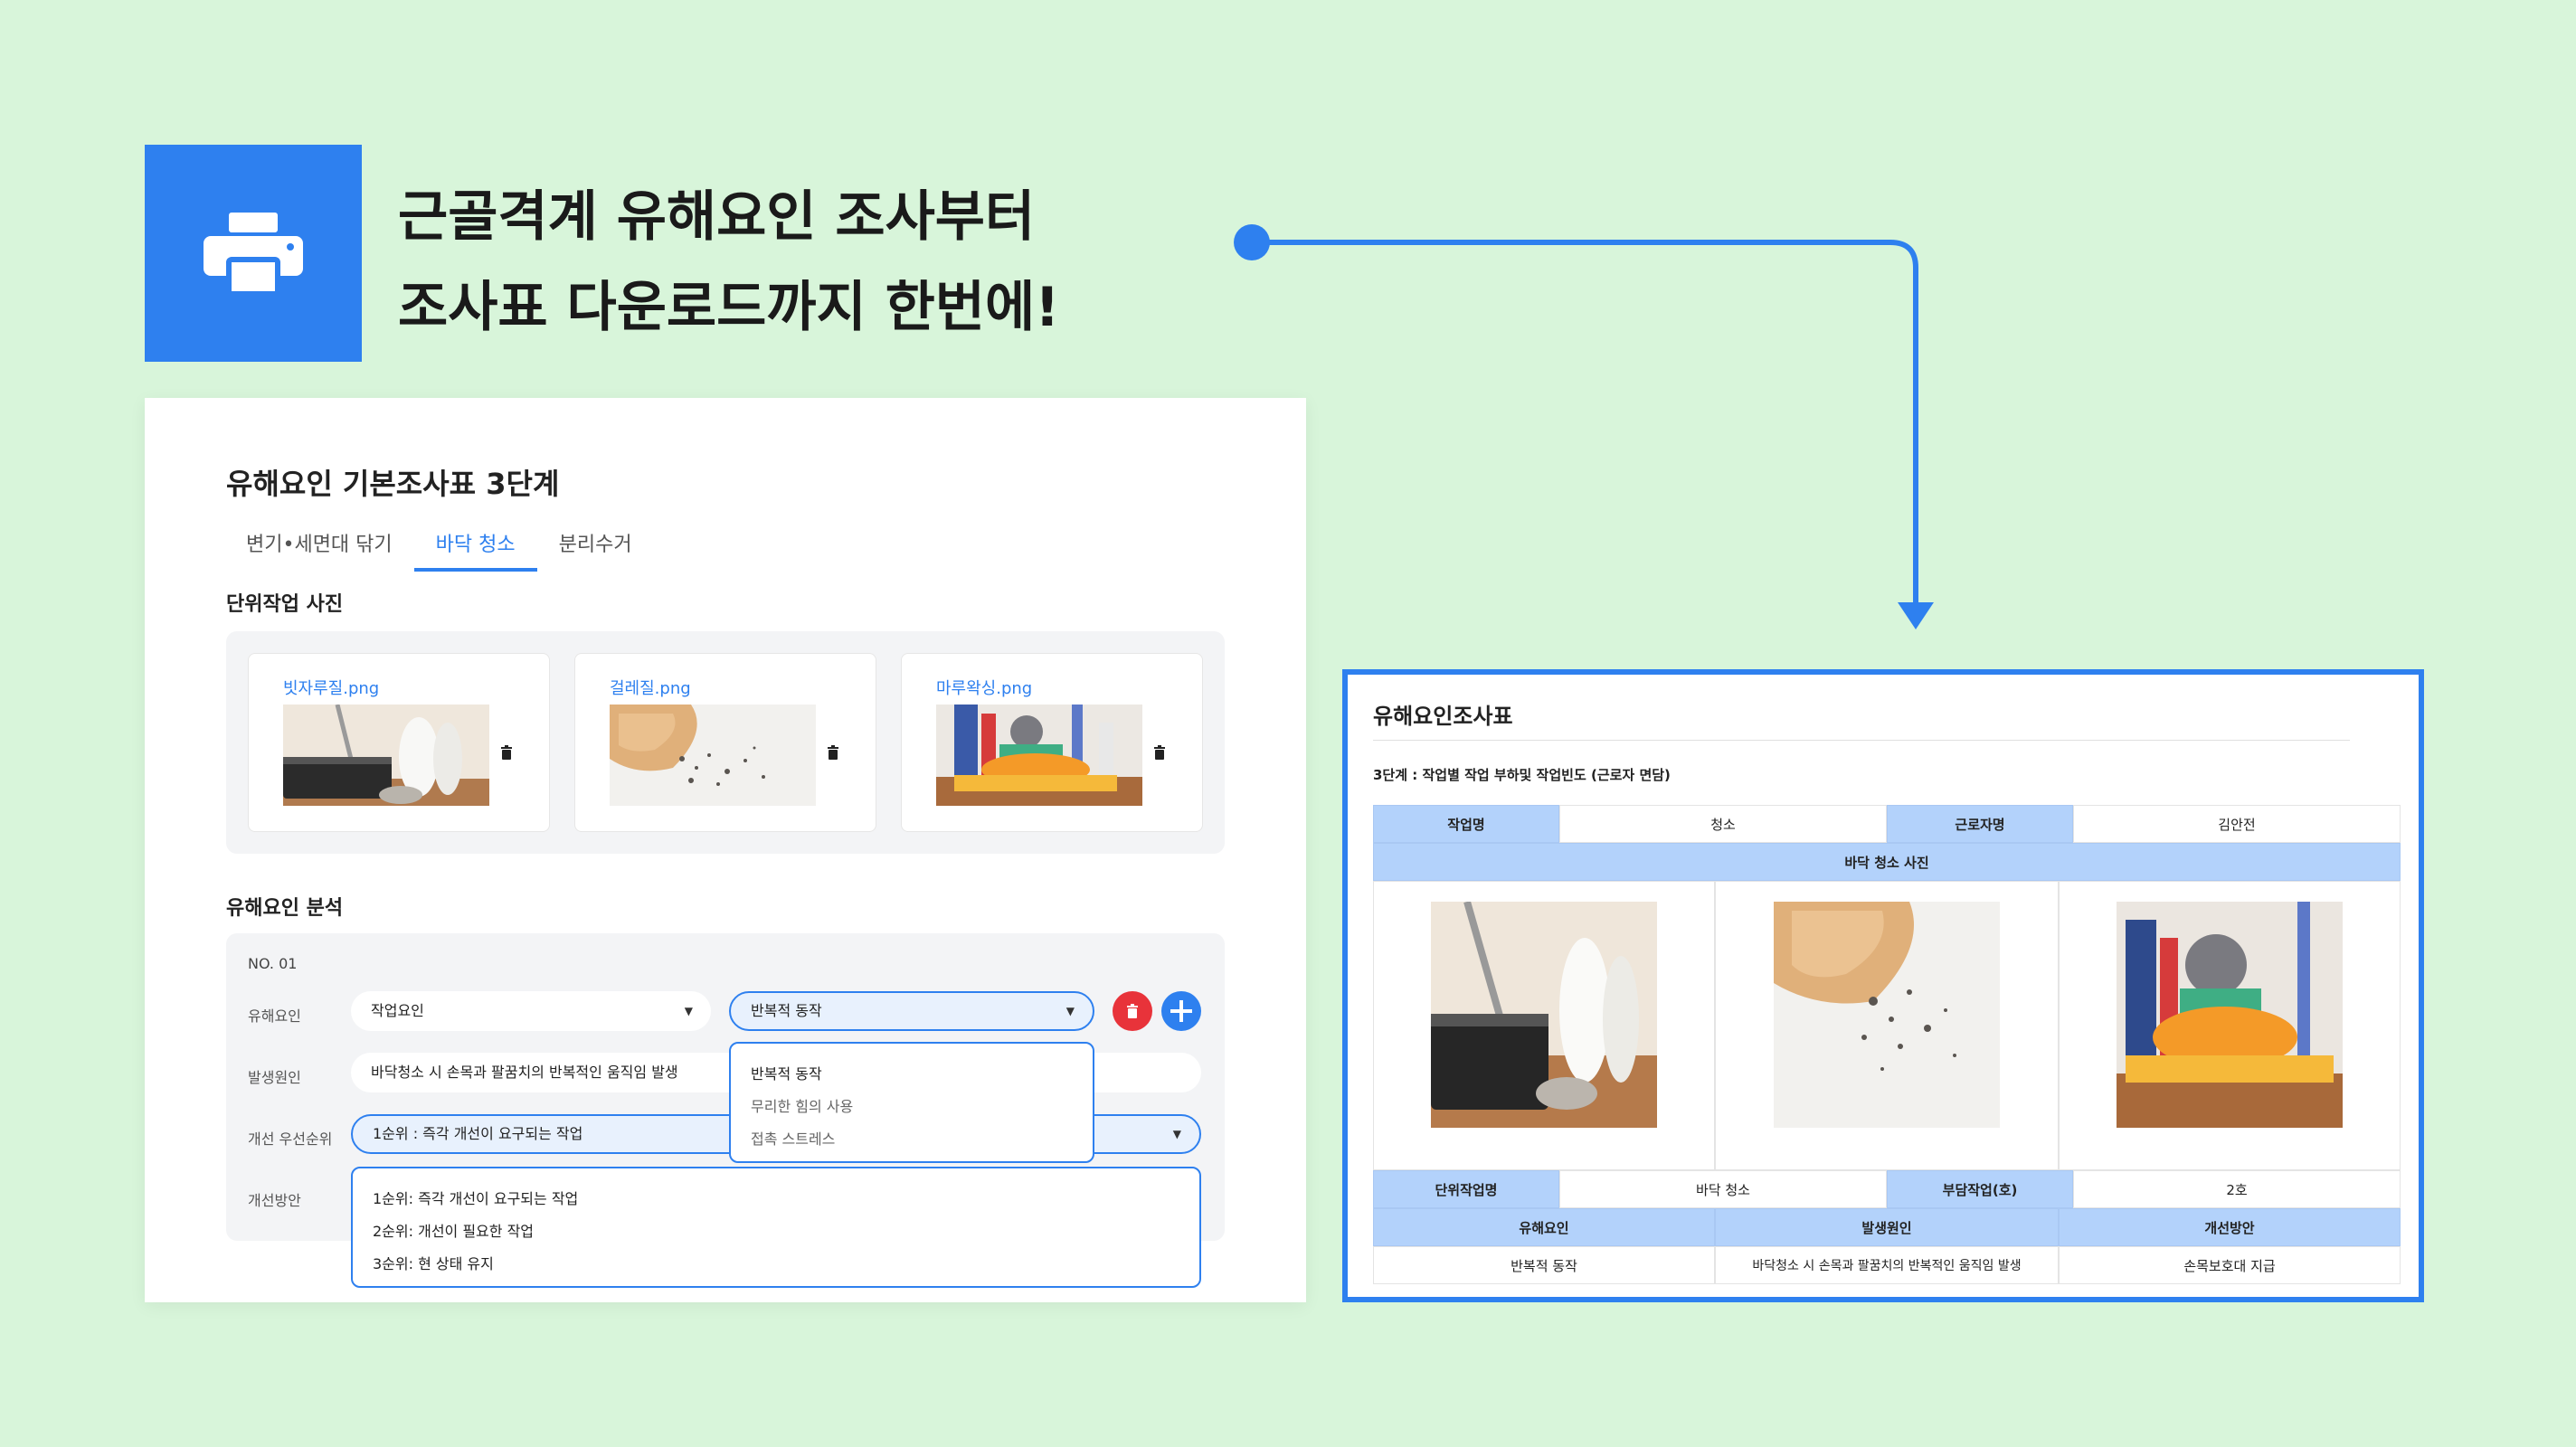 This screenshot has width=2576, height=1447. Describe the element at coordinates (320, 548) in the screenshot. I see `tab-toilet-sink: 변기•세면대 닦기` at that location.